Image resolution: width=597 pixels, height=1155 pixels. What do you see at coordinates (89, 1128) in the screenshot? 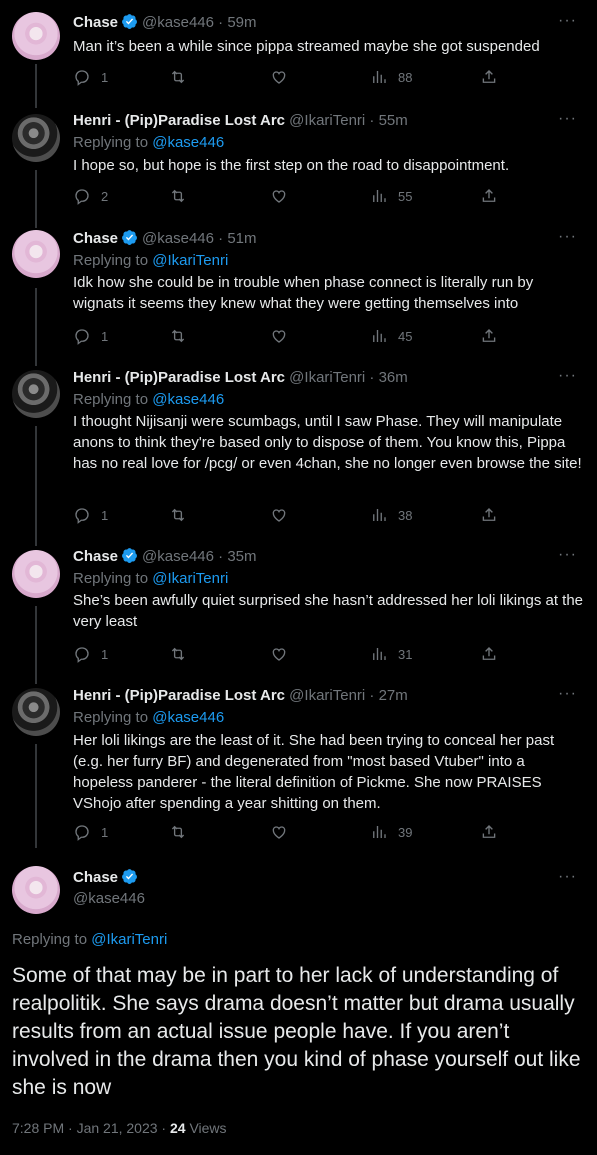
I see `timestamp: 7:28 PM · Jan 21, 2023 ·` at bounding box center [89, 1128].